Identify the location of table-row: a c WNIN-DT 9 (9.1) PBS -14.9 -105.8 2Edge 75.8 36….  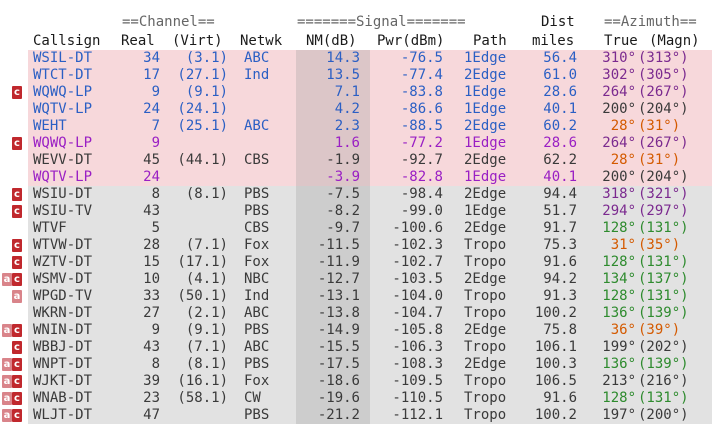
(360, 330).